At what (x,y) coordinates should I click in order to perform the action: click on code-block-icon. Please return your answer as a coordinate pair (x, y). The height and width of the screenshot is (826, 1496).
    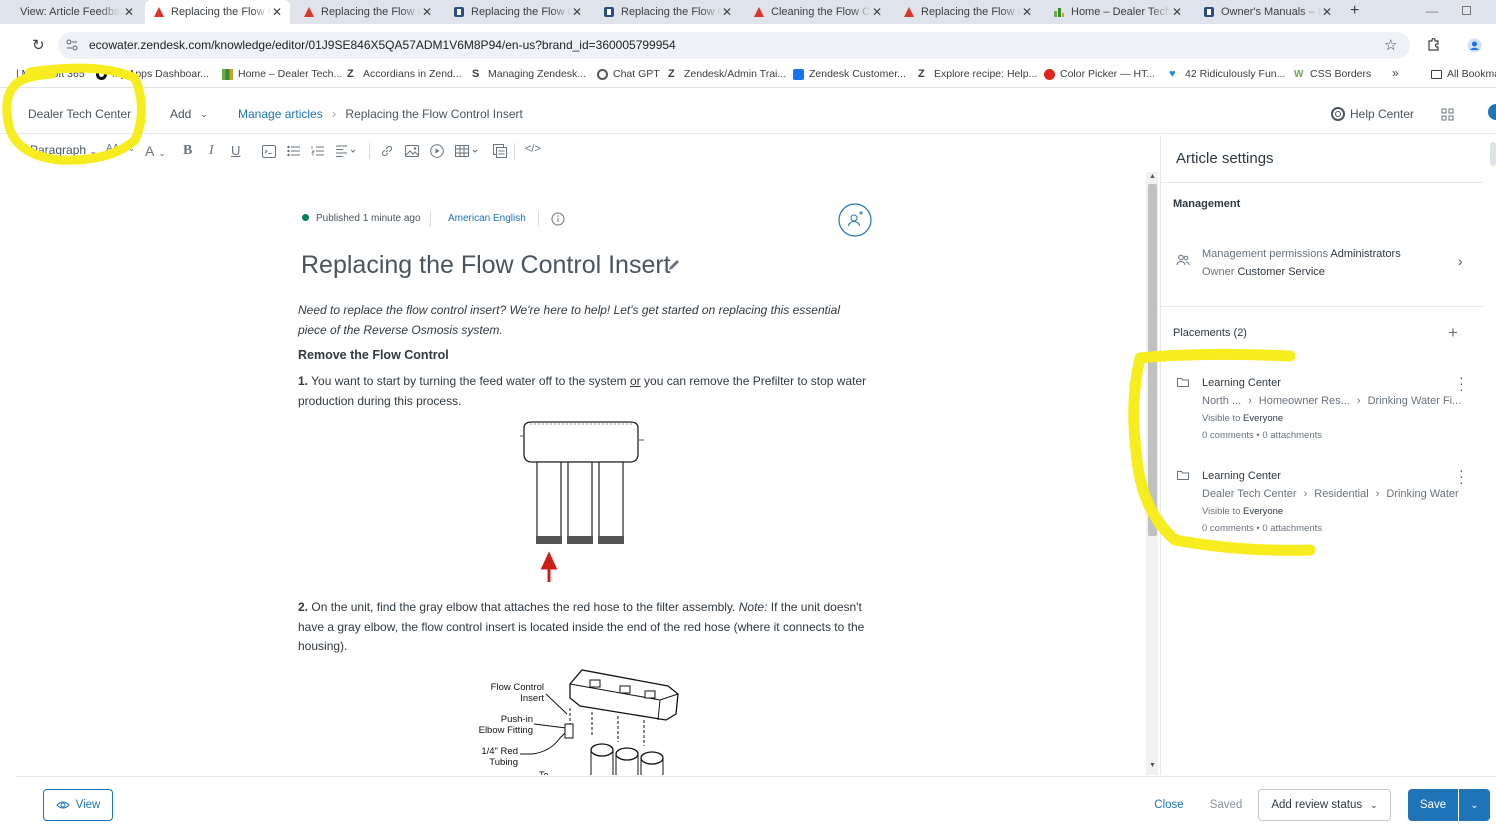
    Looking at the image, I should click on (269, 151).